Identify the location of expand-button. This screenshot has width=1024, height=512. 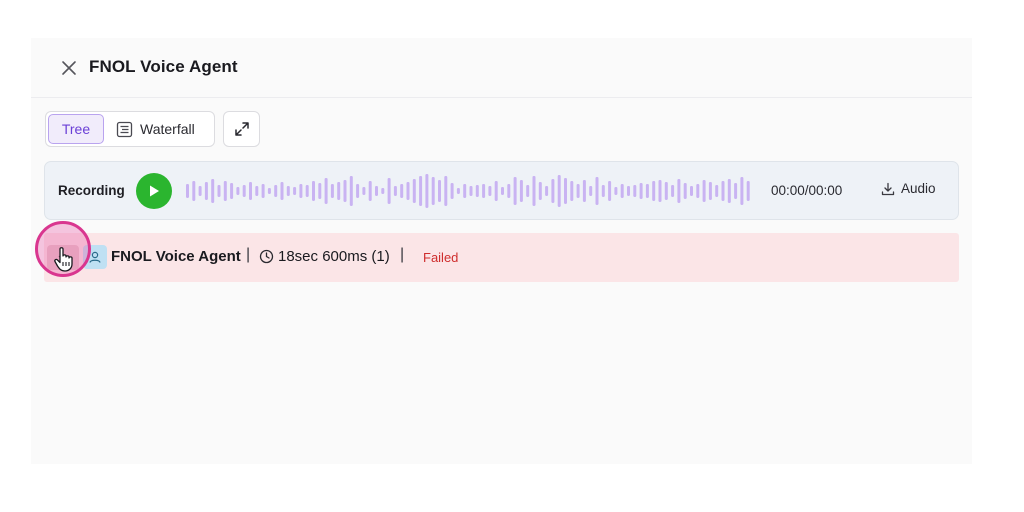
(241, 129).